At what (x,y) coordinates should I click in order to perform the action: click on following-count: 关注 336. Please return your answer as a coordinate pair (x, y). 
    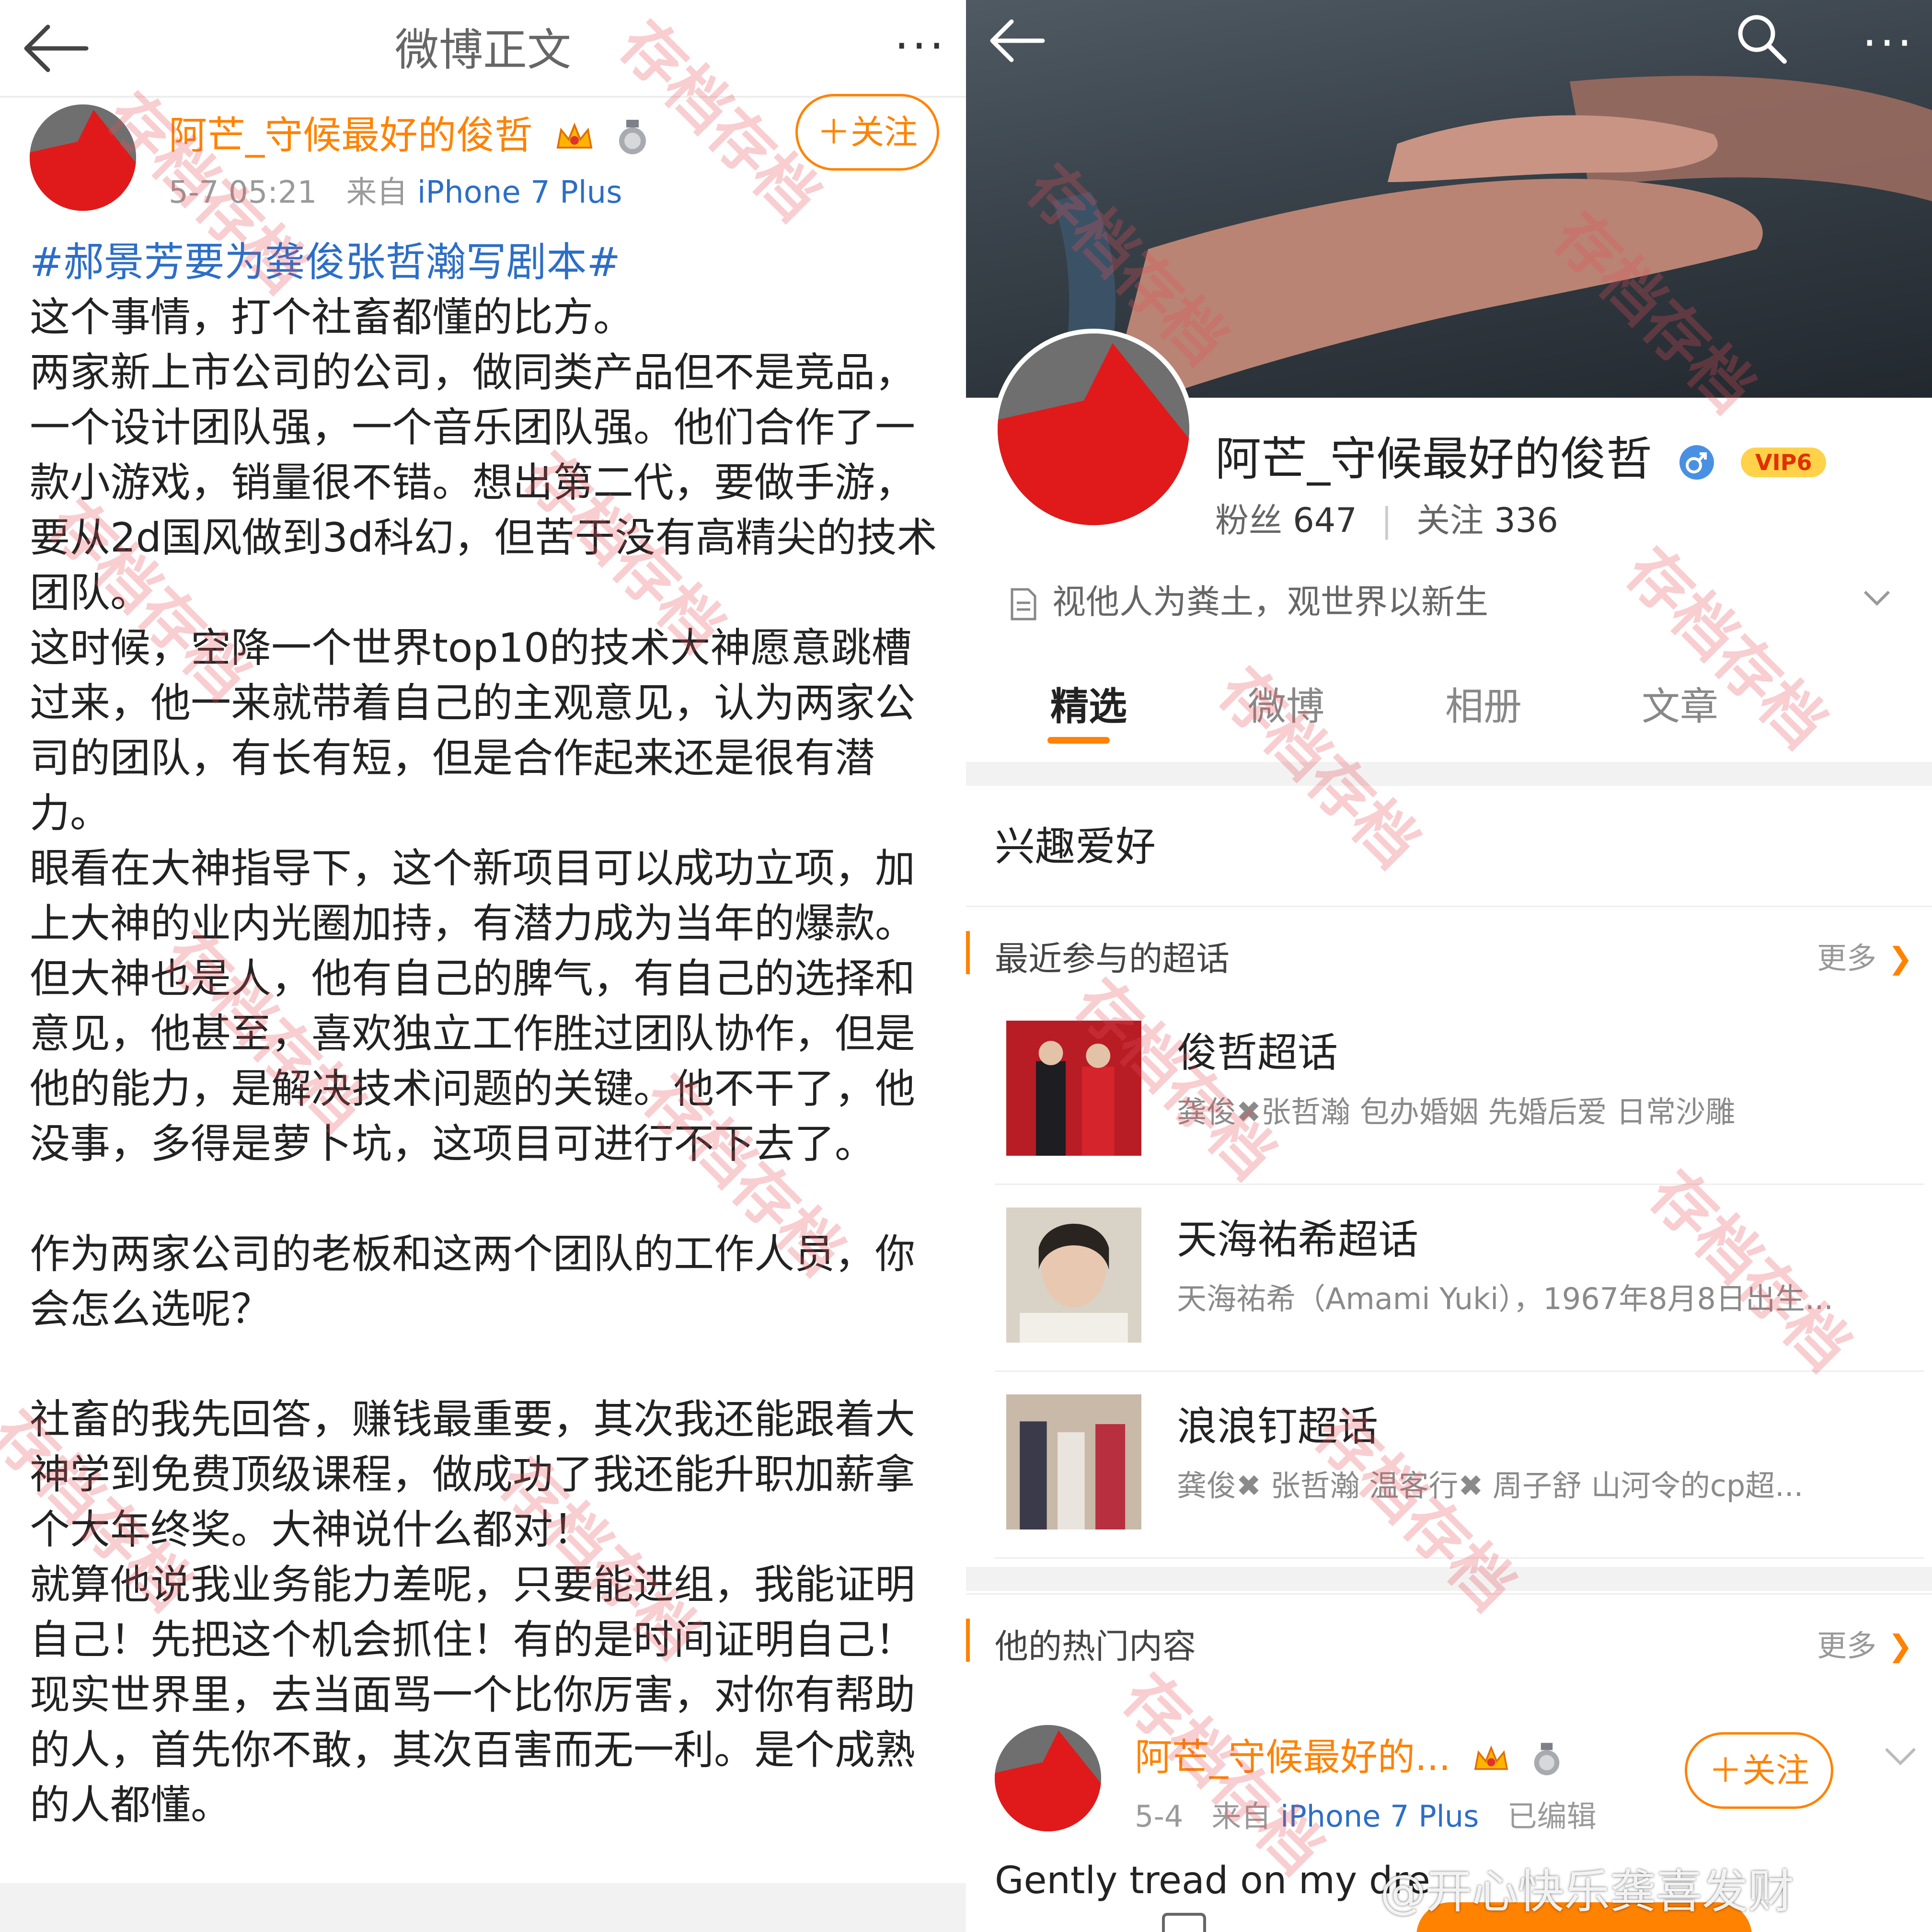
    Looking at the image, I should click on (1487, 520).